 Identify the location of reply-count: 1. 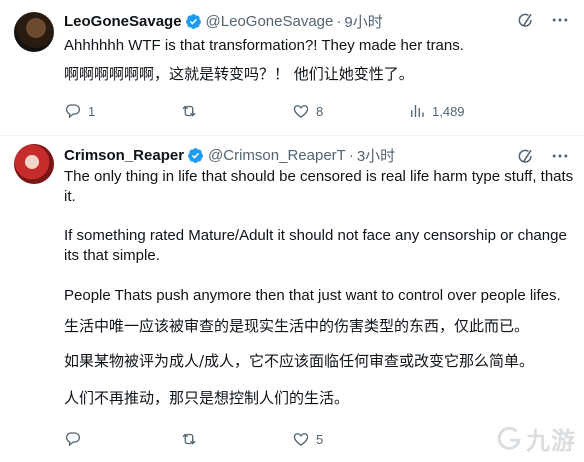
(92, 111).